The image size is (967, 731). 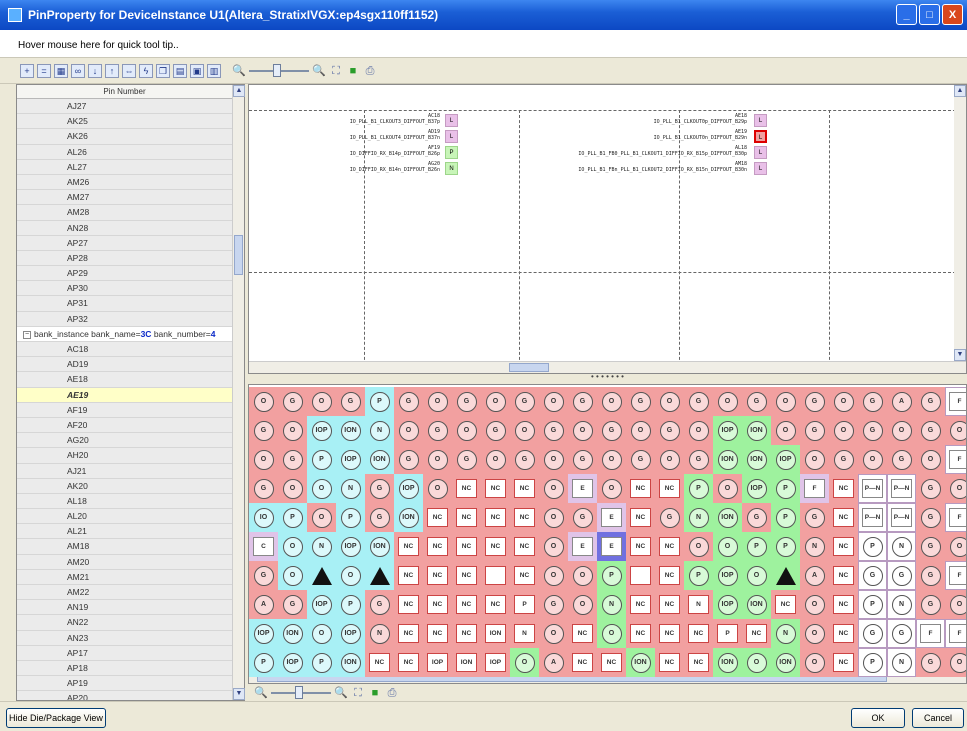 What do you see at coordinates (124, 425) in the screenshot?
I see `pin-row: AF20` at bounding box center [124, 425].